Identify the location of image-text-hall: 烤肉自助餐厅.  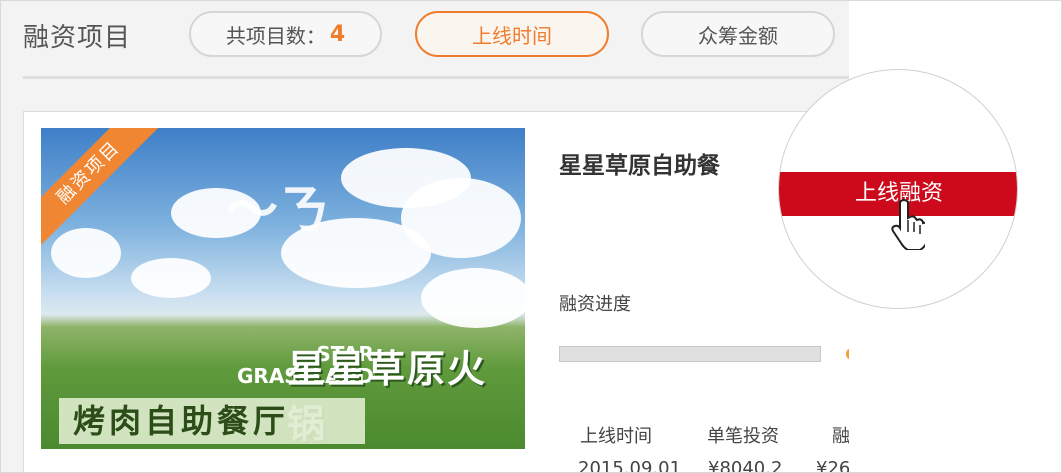
(212, 421).